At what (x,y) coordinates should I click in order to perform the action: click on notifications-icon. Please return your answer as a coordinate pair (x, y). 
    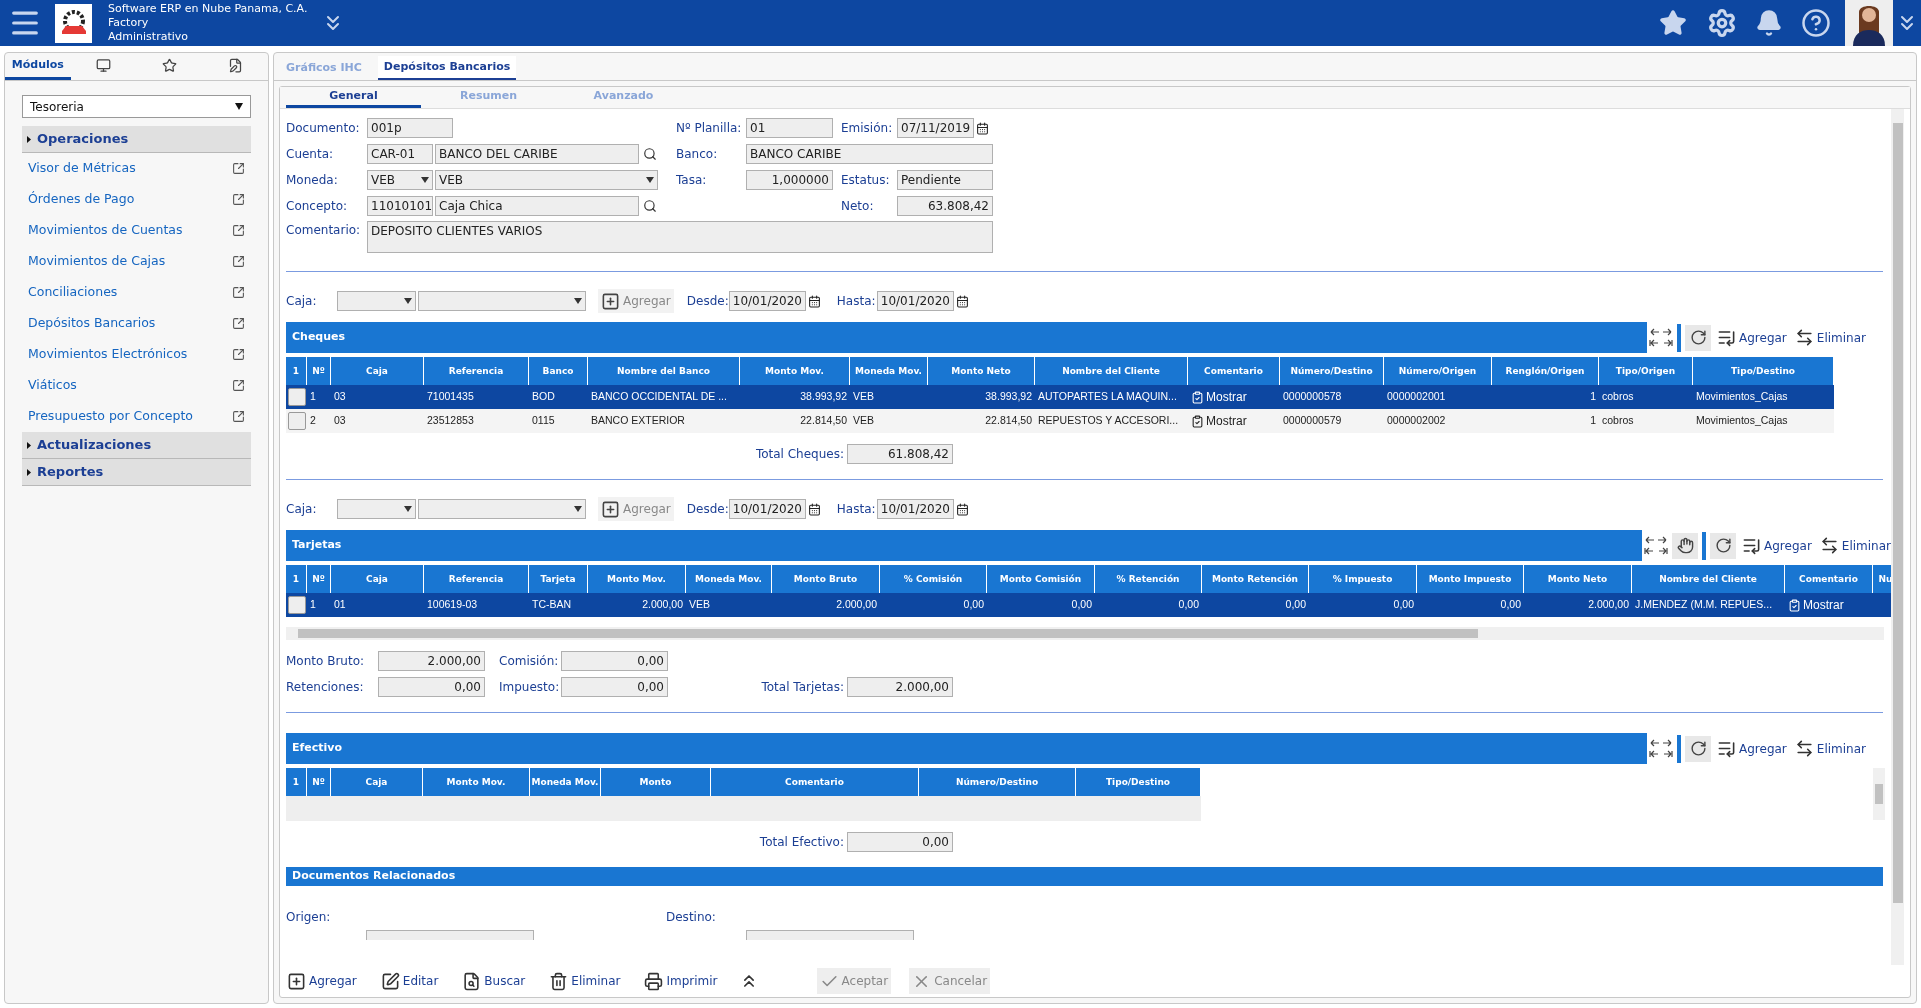
    Looking at the image, I should click on (1769, 23).